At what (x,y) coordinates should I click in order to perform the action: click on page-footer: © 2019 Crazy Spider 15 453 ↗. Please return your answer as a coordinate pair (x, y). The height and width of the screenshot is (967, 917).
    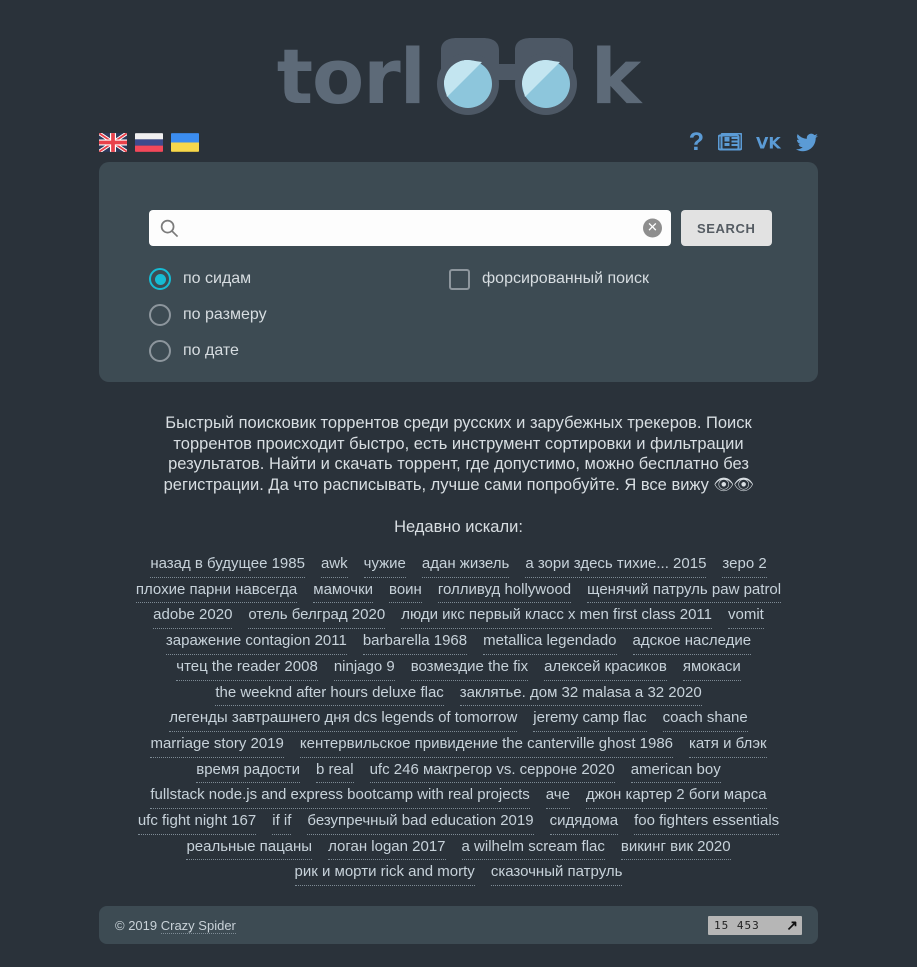
    Looking at the image, I should click on (458, 925).